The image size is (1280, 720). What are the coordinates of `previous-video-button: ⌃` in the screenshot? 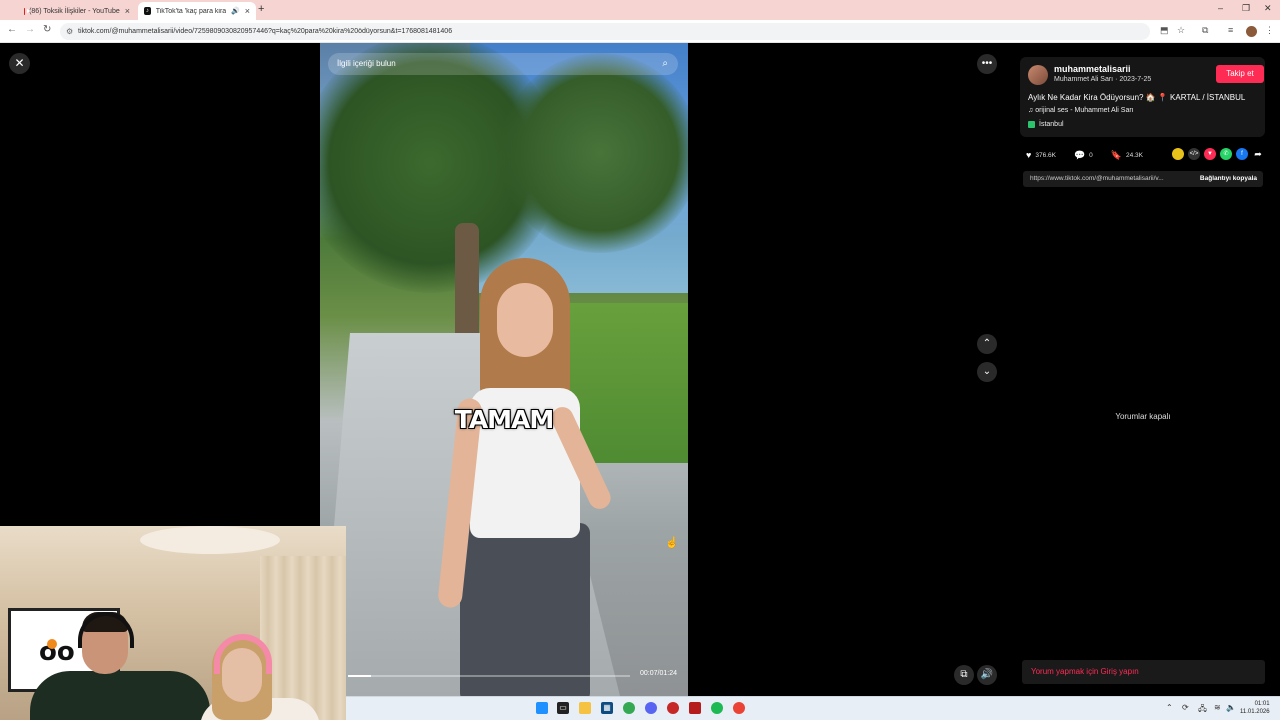 It's located at (987, 344).